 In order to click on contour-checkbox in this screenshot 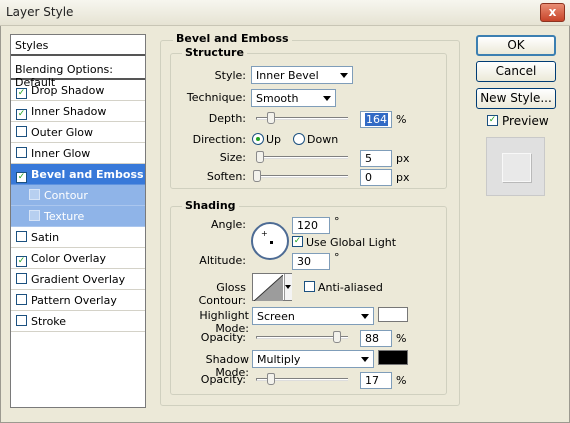, I will do `click(34, 194)`.